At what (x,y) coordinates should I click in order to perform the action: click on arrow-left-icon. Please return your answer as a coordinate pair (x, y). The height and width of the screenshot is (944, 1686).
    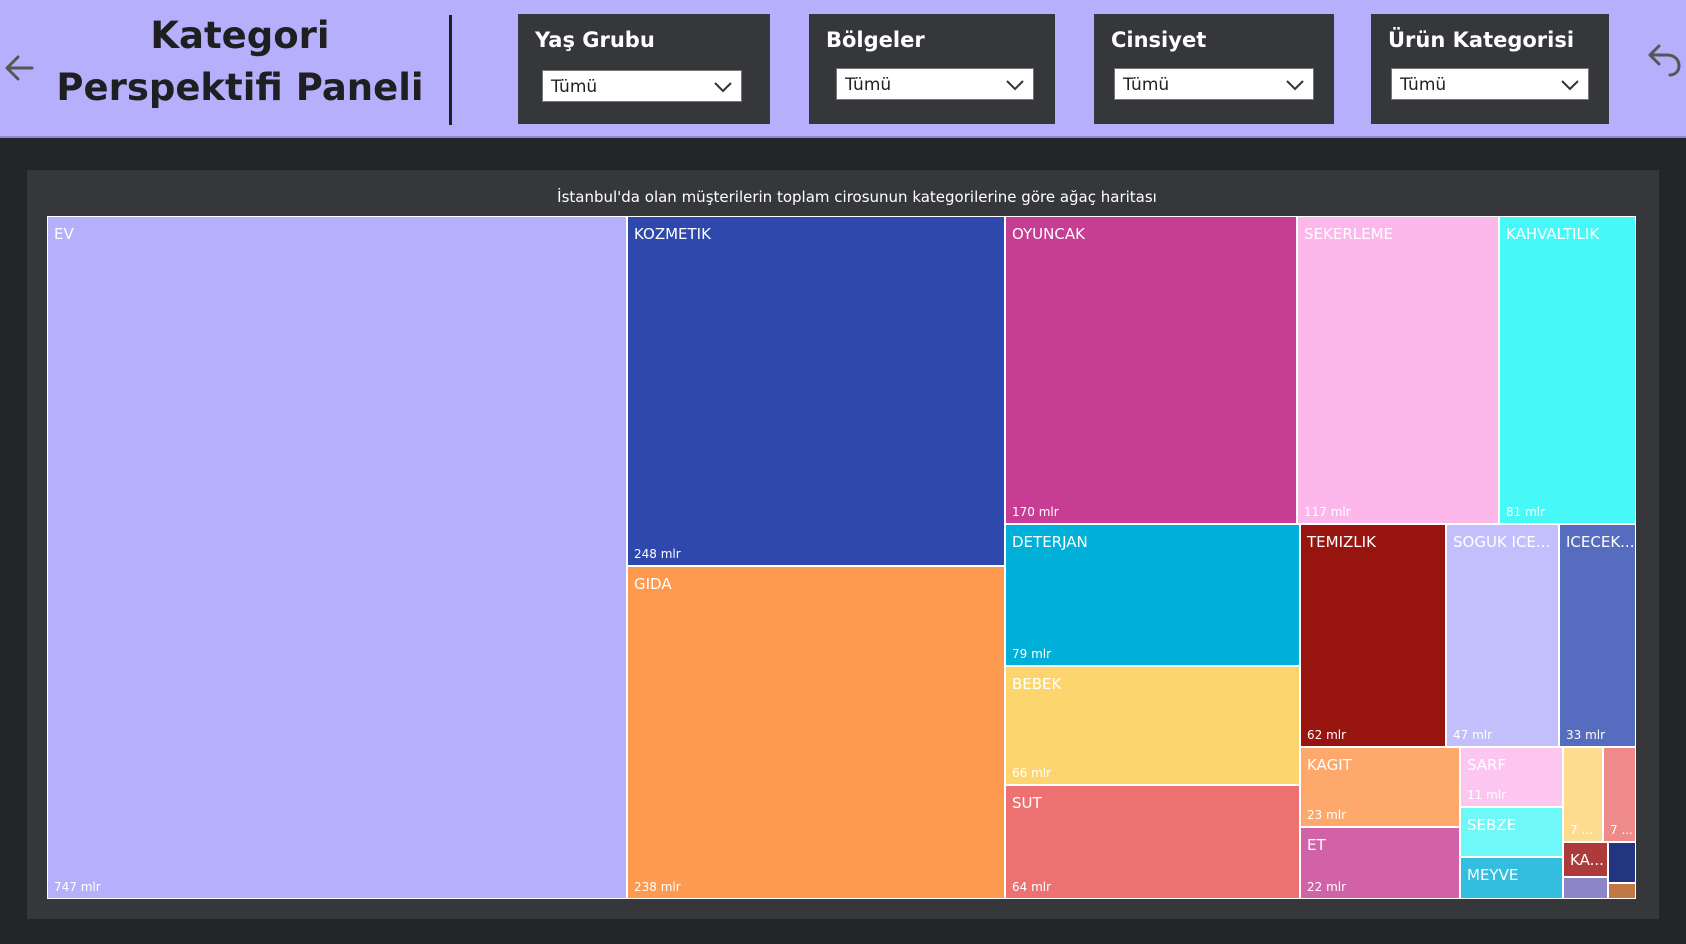
    Looking at the image, I should click on (19, 68).